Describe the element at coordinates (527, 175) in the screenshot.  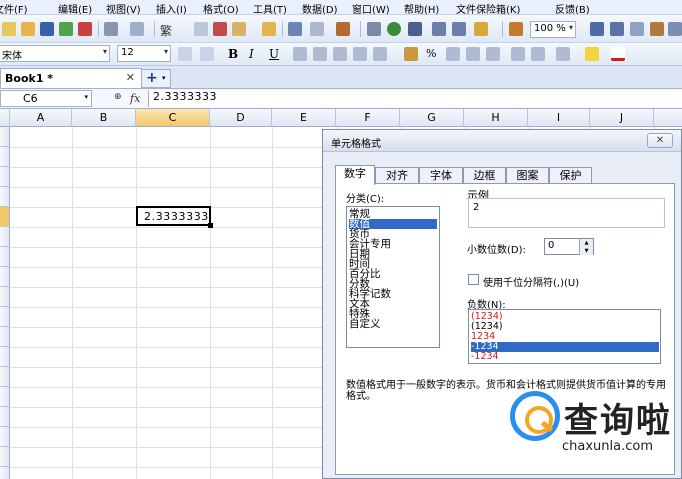
I see `tab-patterns: 图案` at that location.